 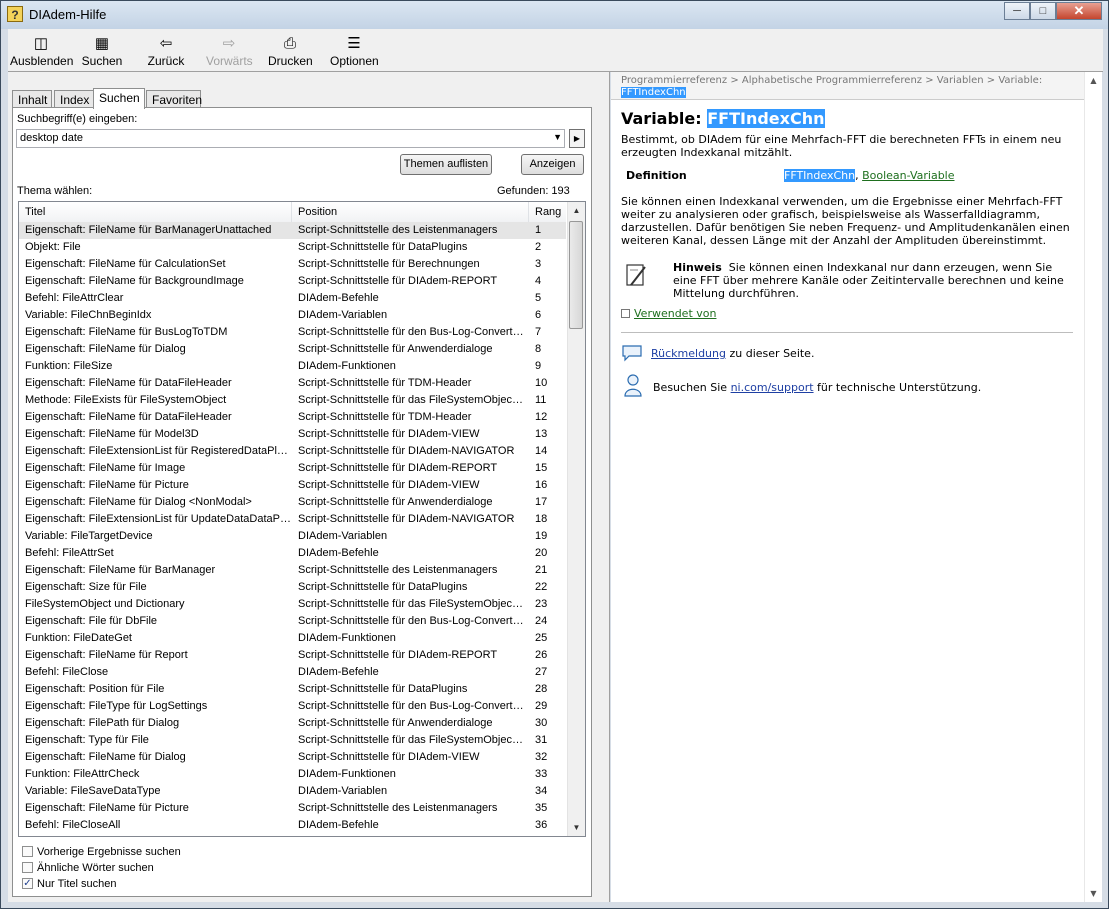 What do you see at coordinates (410, 212) in the screenshot?
I see `column-position: Position` at bounding box center [410, 212].